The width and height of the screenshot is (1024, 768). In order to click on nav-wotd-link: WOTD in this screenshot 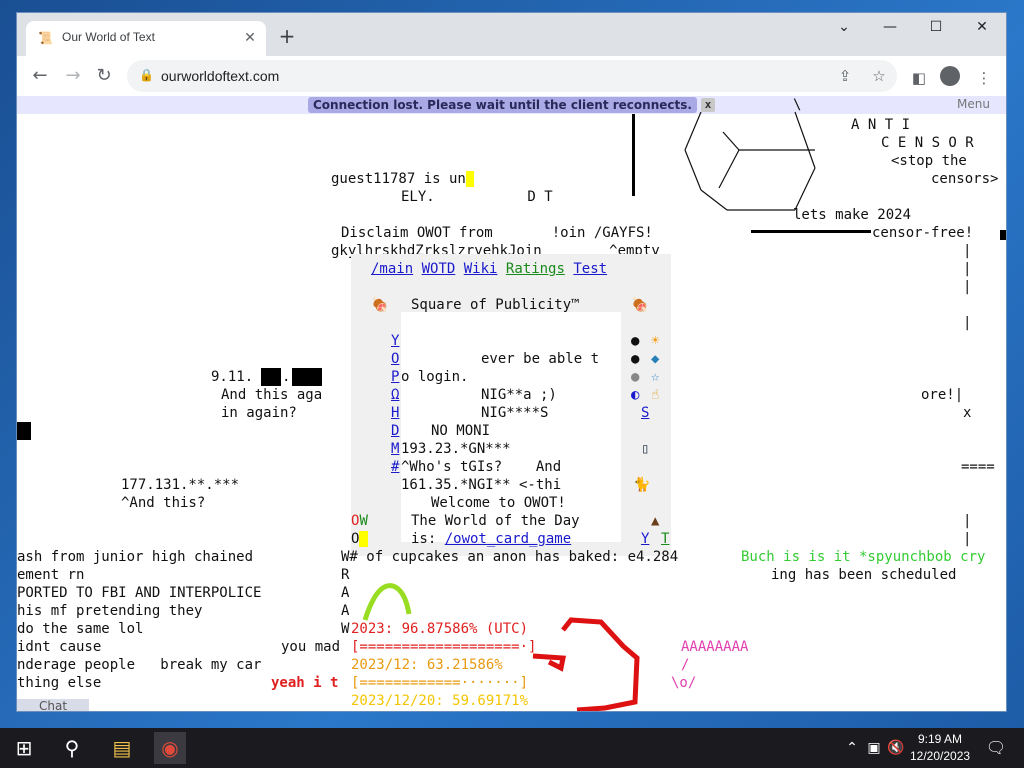, I will do `click(439, 269)`.